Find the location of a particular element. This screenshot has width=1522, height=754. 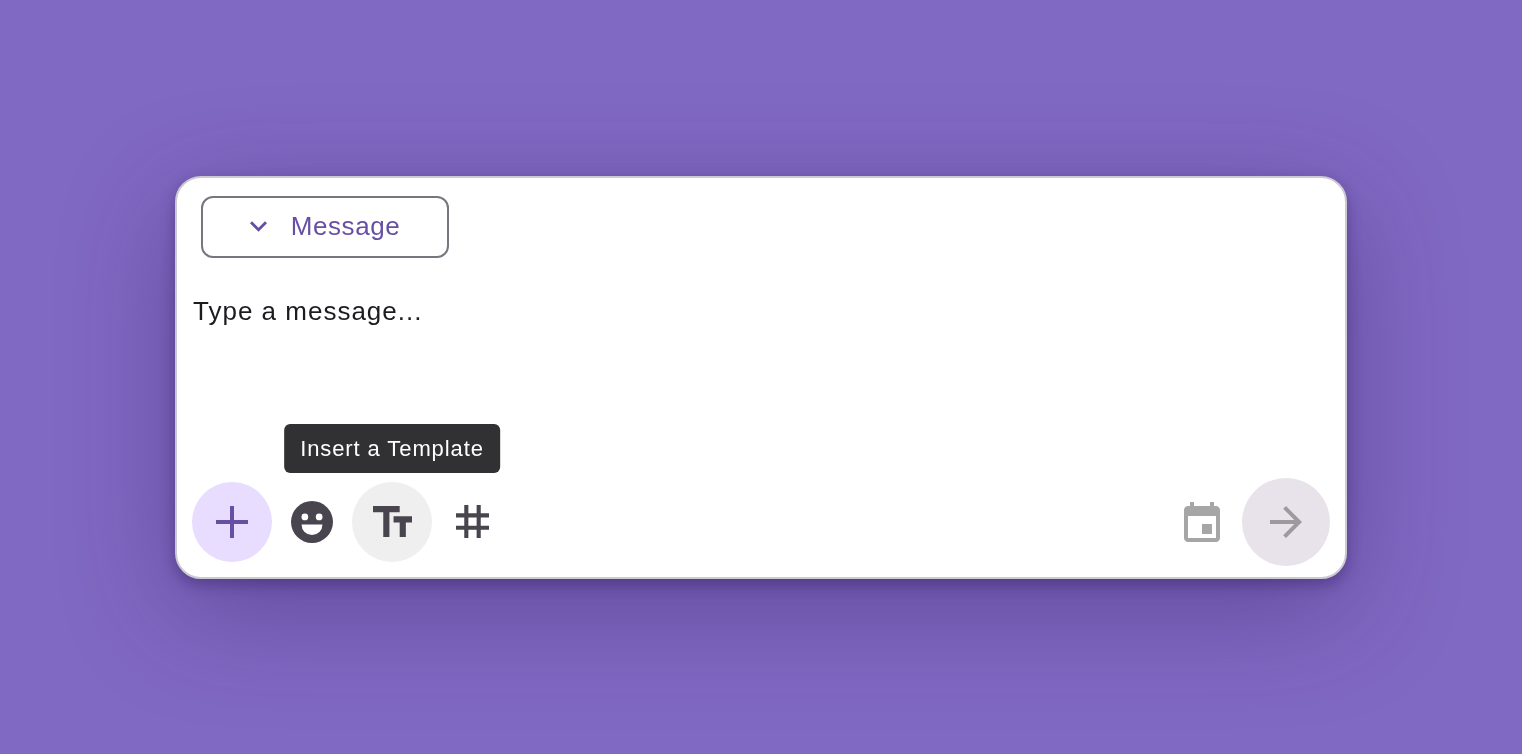

arrow-right-icon is located at coordinates (1286, 521).